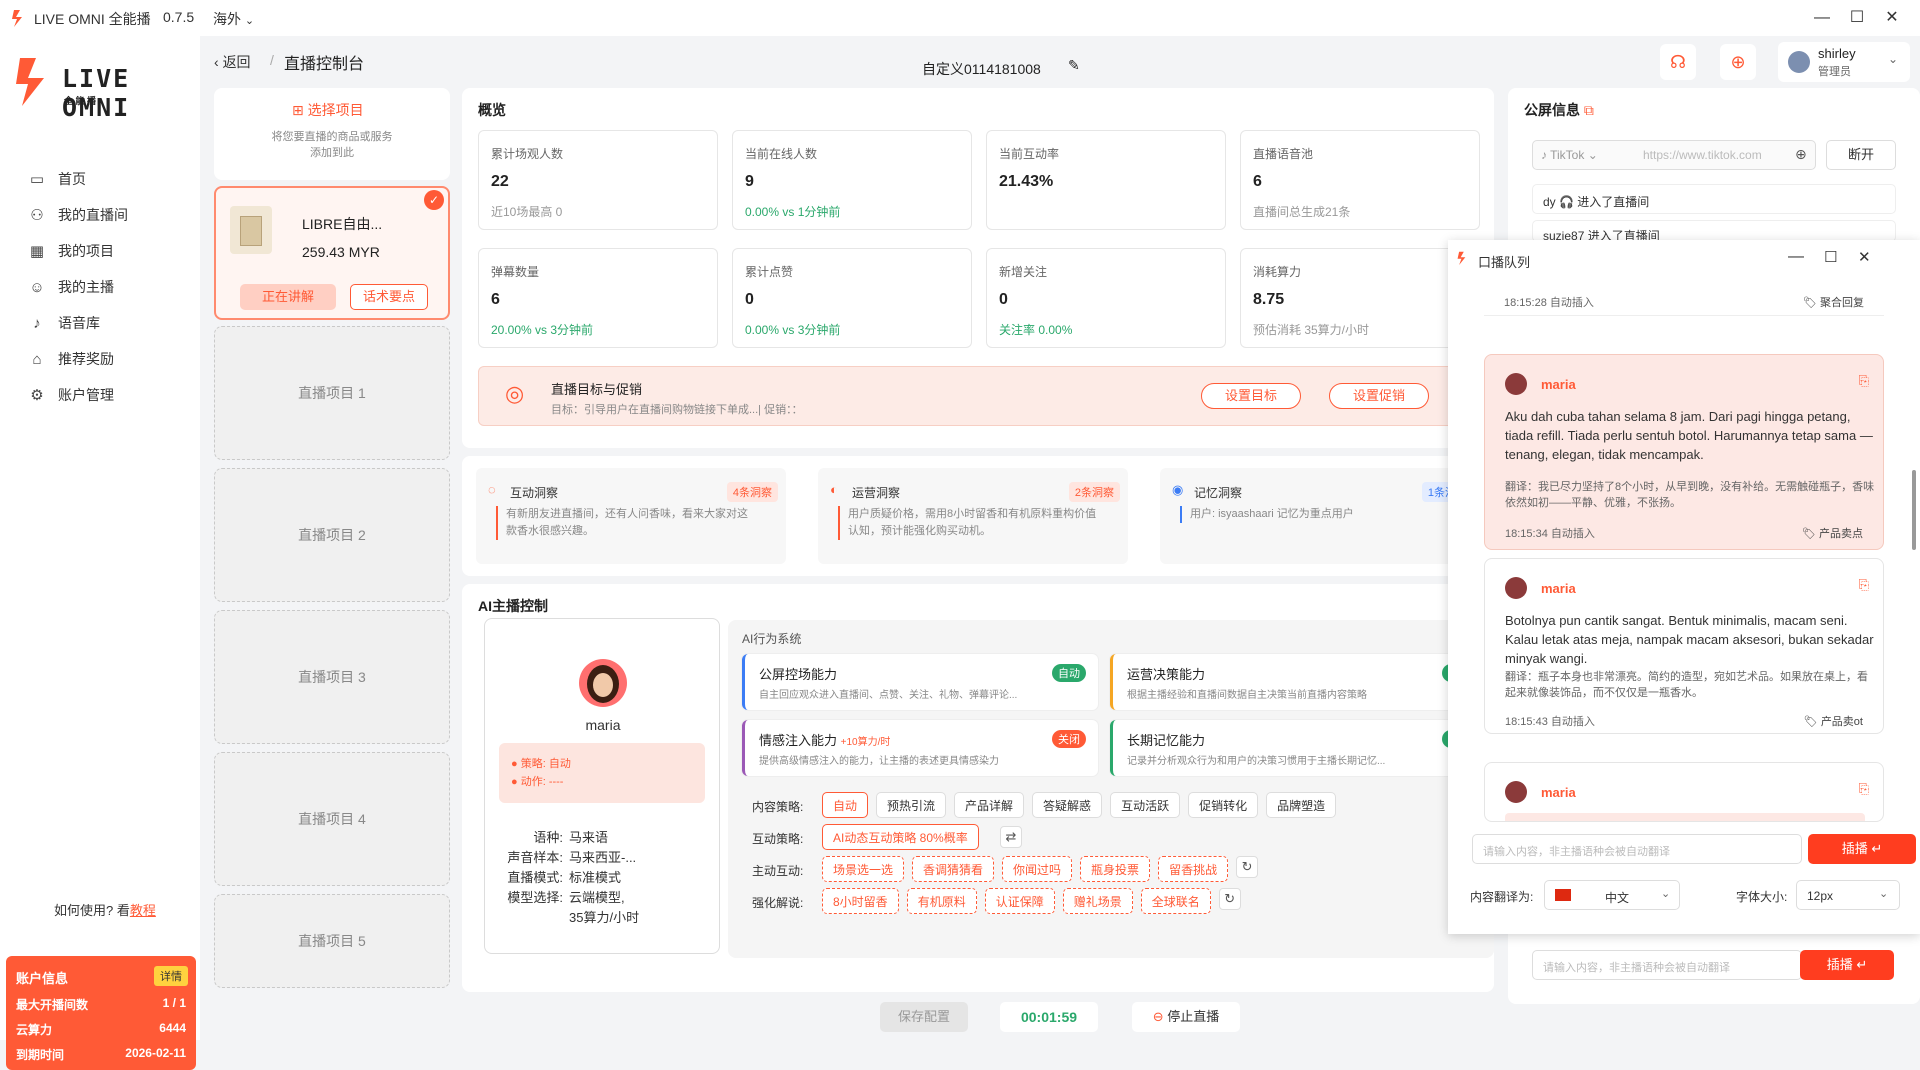 The image size is (1920, 1070). Describe the element at coordinates (1223, 805) in the screenshot. I see `strategy-chip: 促销转化` at that location.